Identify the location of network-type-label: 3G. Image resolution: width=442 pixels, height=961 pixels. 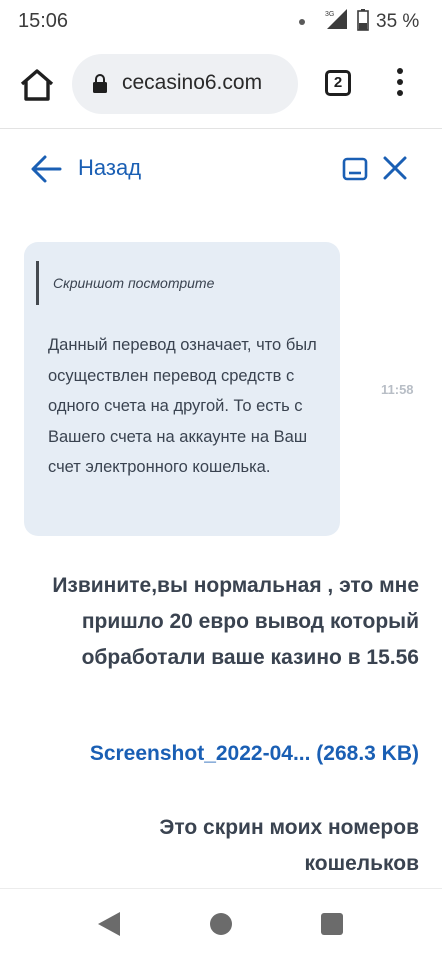
(329, 14).